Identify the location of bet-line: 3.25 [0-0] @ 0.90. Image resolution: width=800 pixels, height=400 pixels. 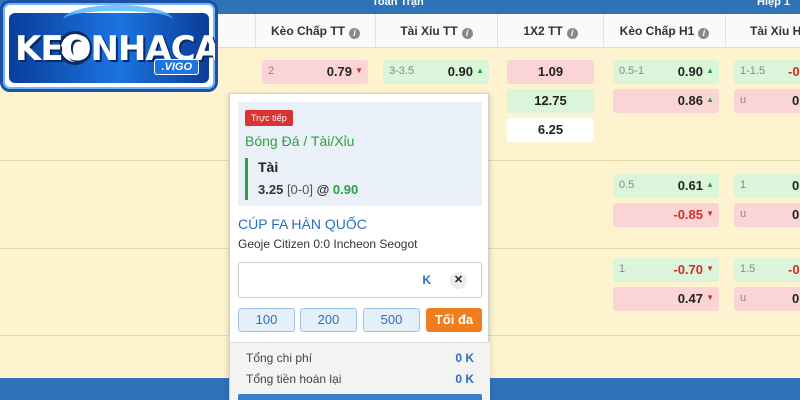
(308, 189).